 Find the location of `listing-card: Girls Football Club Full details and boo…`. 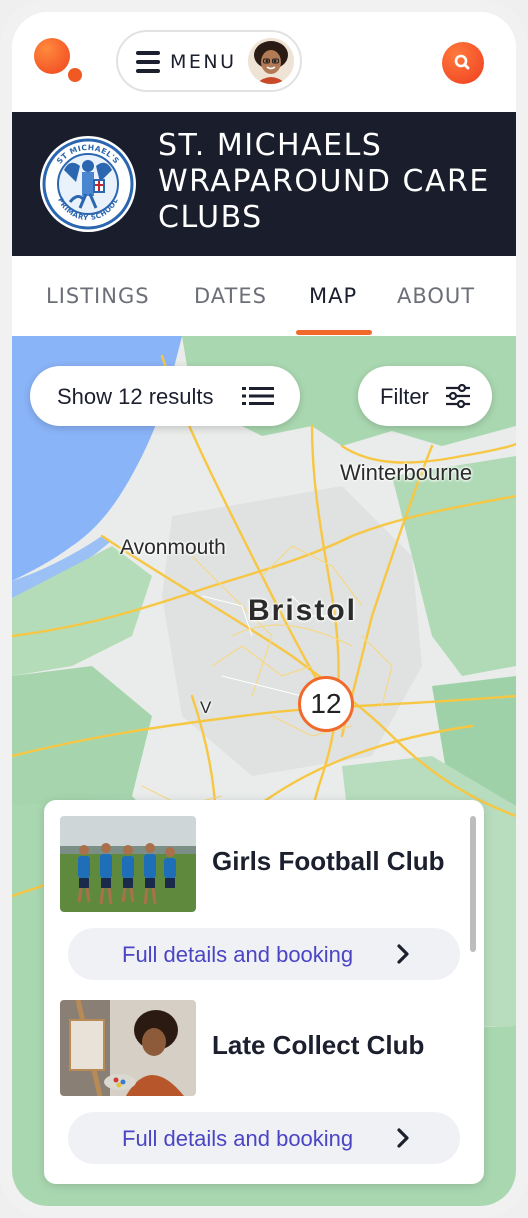

listing-card: Girls Football Club Full details and boo… is located at coordinates (254, 892).